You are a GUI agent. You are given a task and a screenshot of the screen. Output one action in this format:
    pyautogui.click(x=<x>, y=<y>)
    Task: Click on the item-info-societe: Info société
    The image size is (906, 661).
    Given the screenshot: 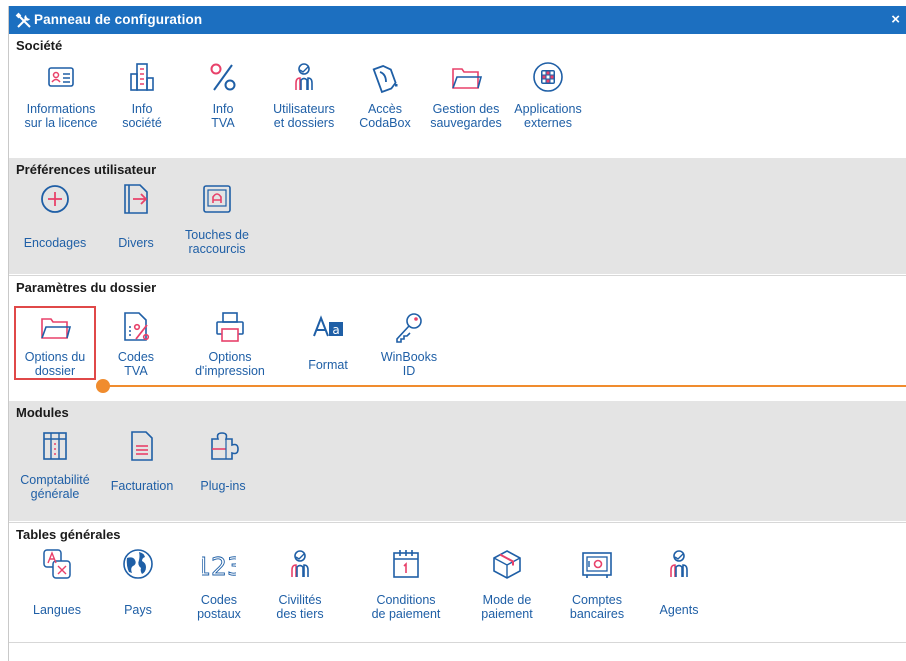 What is the action you would take?
    pyautogui.click(x=142, y=100)
    